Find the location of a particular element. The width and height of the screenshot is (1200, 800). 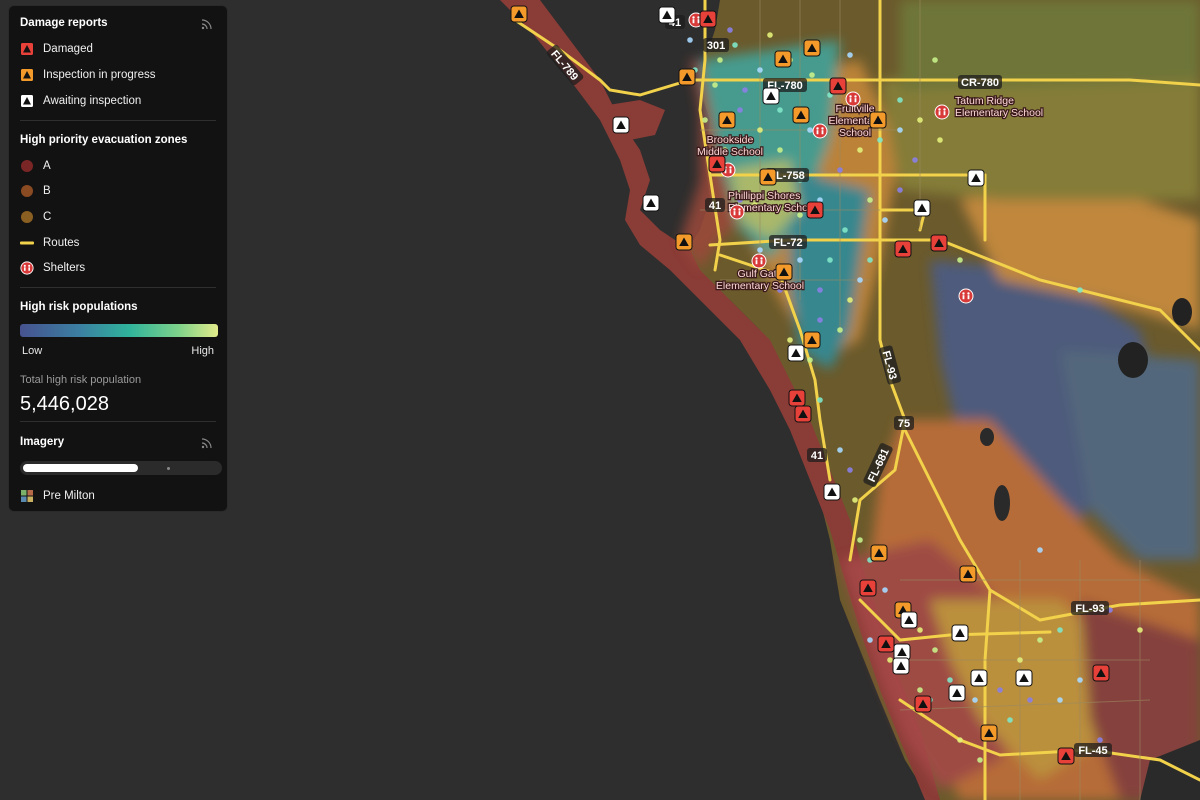

imagery-slider-fill is located at coordinates (80, 468).